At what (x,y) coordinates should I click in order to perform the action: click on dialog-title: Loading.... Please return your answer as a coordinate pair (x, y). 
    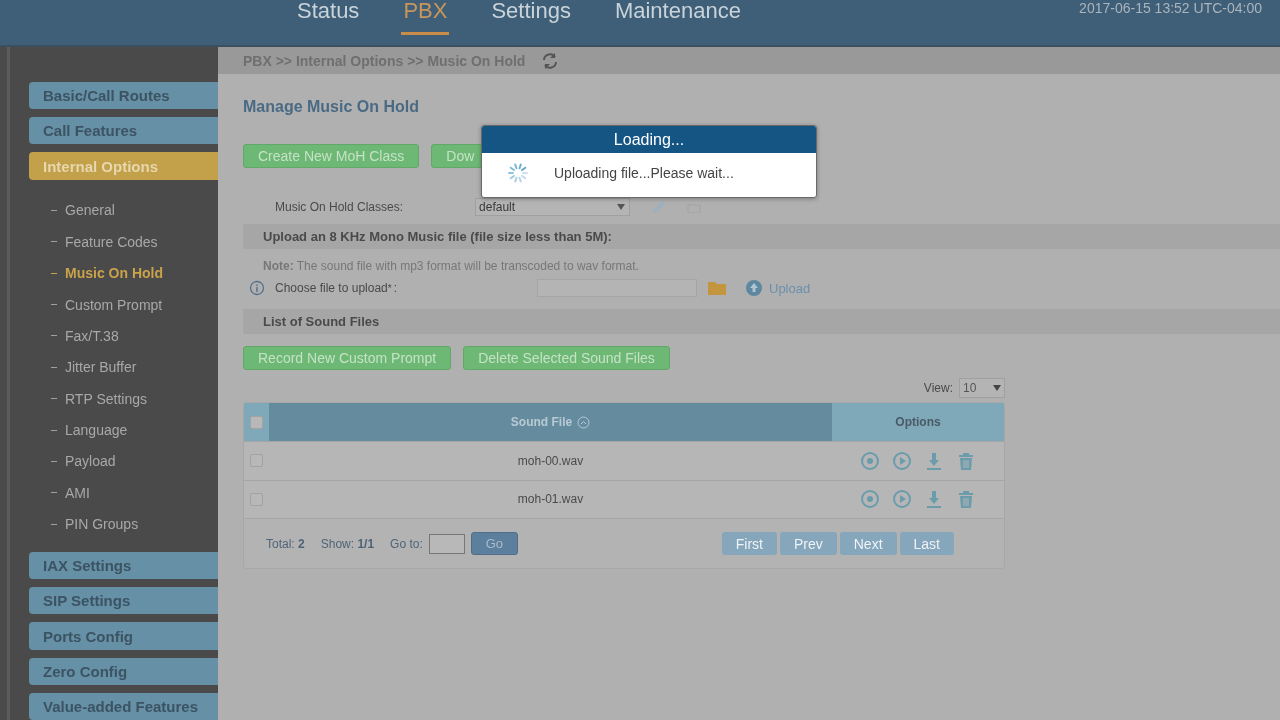
    Looking at the image, I should click on (649, 139).